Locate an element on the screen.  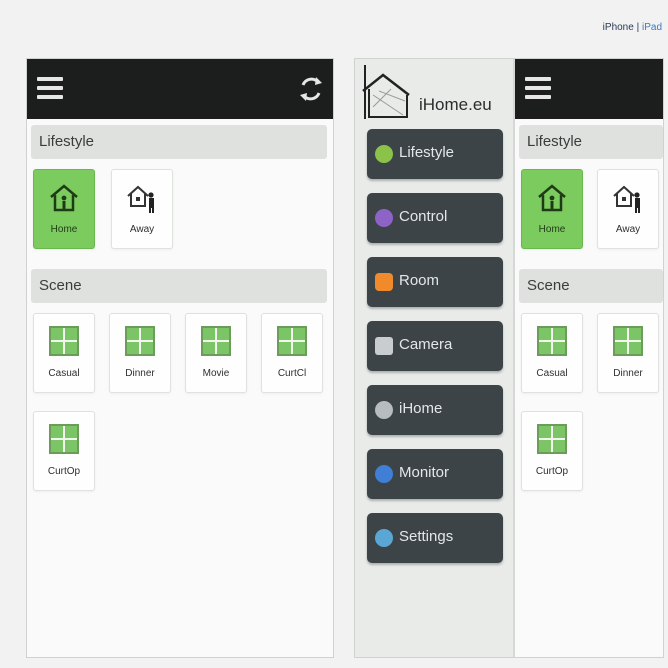
settings-icon is located at coordinates (384, 538).